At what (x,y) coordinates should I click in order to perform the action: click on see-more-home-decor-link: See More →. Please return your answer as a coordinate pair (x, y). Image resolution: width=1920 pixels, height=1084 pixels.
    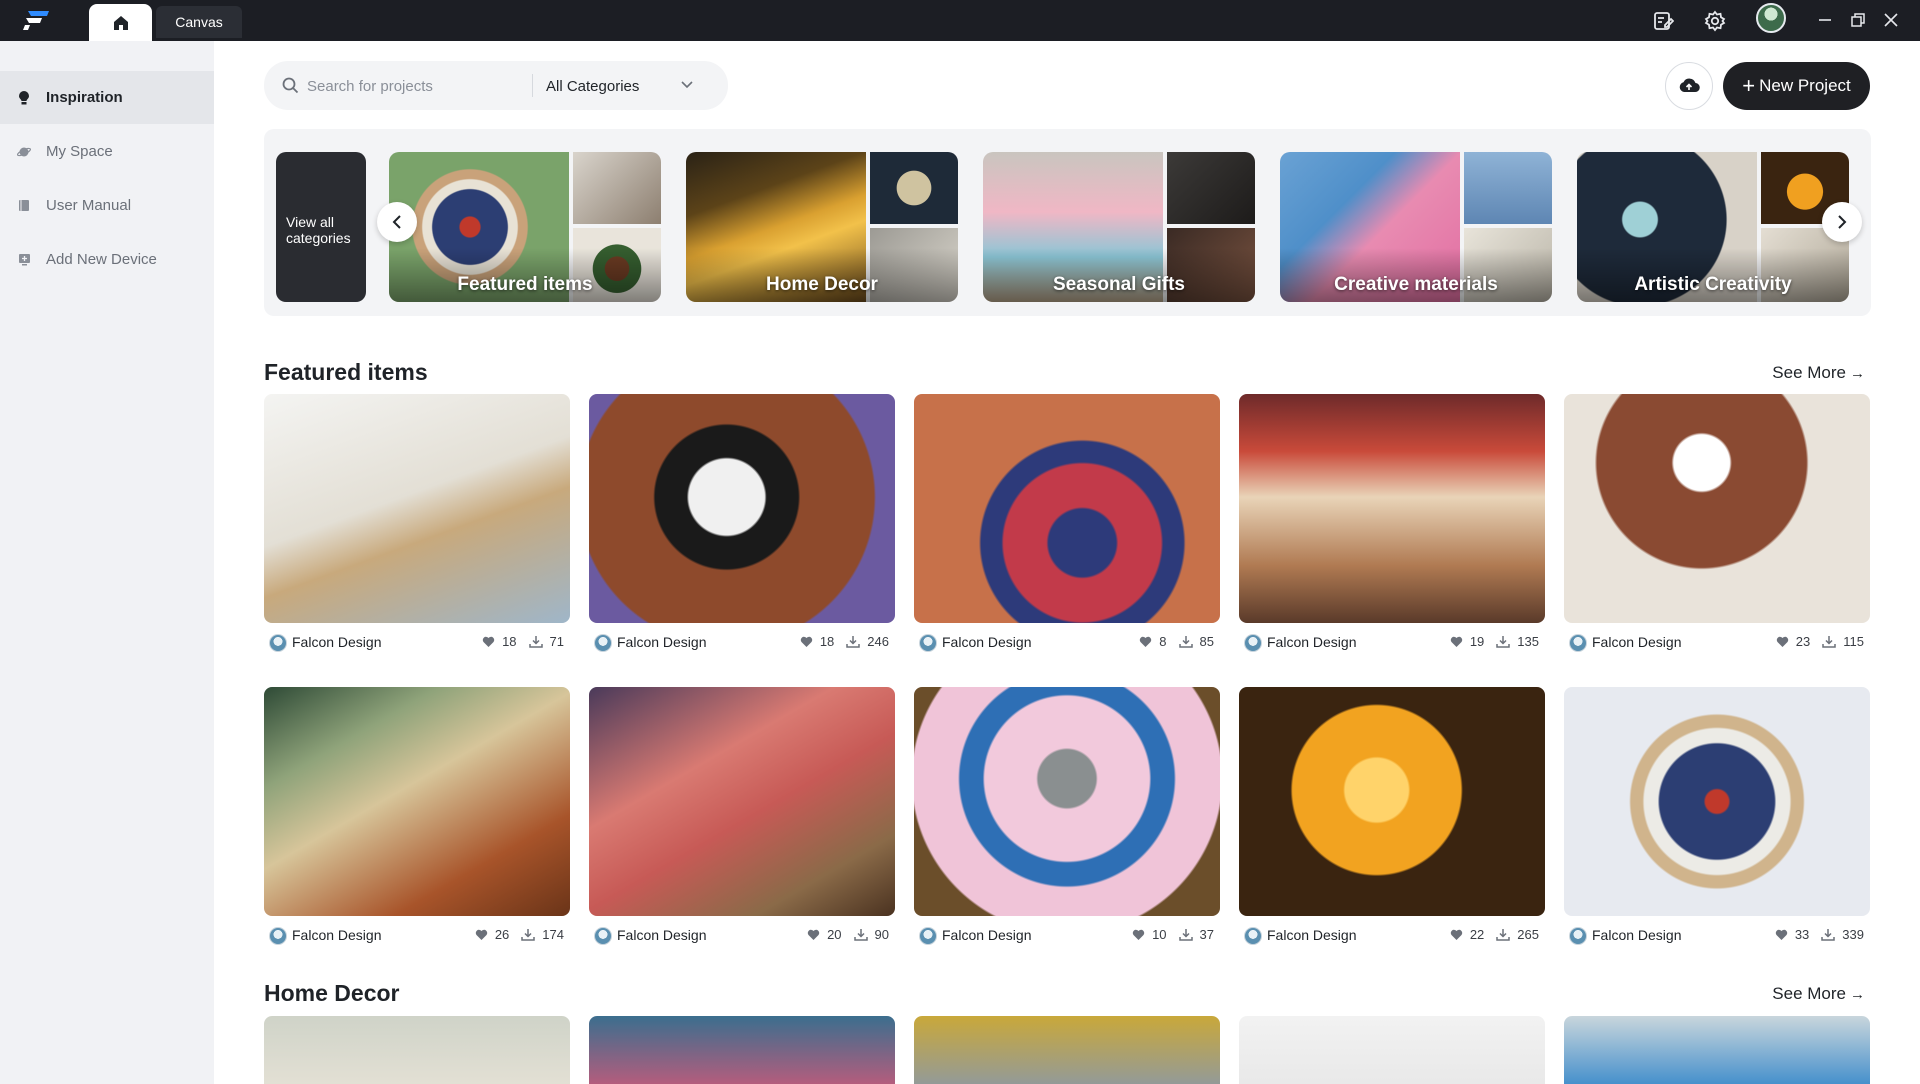
    Looking at the image, I should click on (1818, 994).